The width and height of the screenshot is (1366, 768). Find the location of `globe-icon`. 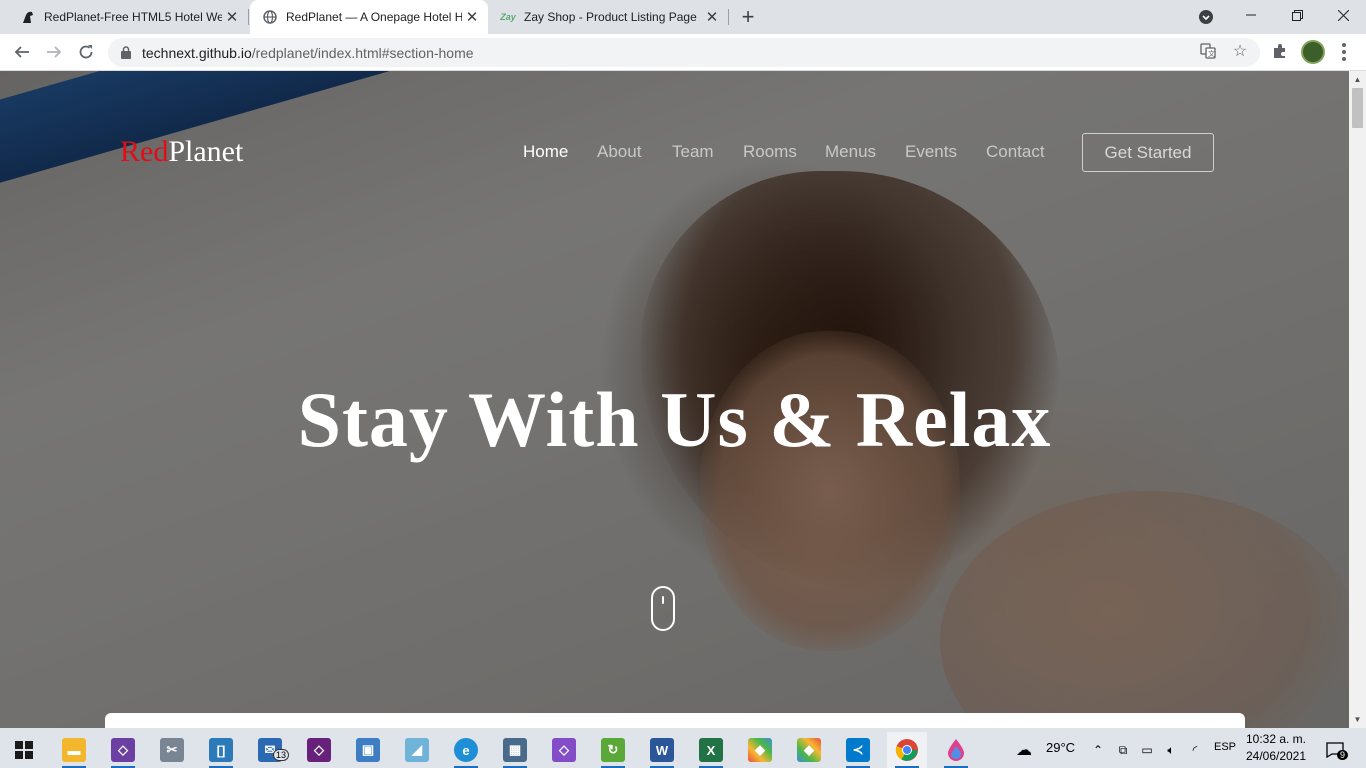

globe-icon is located at coordinates (270, 17).